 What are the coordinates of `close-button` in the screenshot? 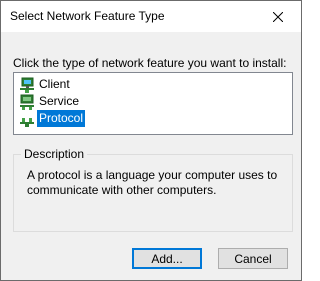 It's located at (278, 16).